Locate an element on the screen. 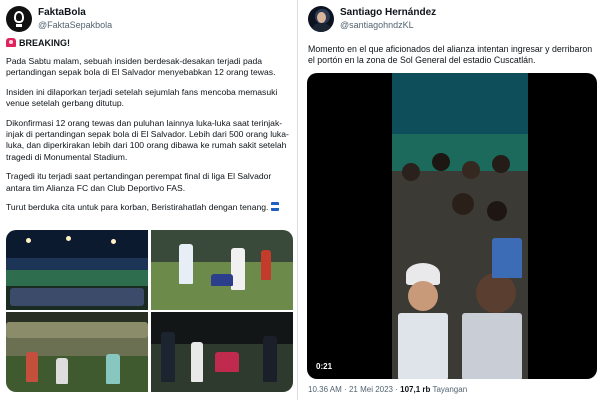 The image size is (600, 400). author-handle: @santiagohndzKL is located at coordinates (377, 25).